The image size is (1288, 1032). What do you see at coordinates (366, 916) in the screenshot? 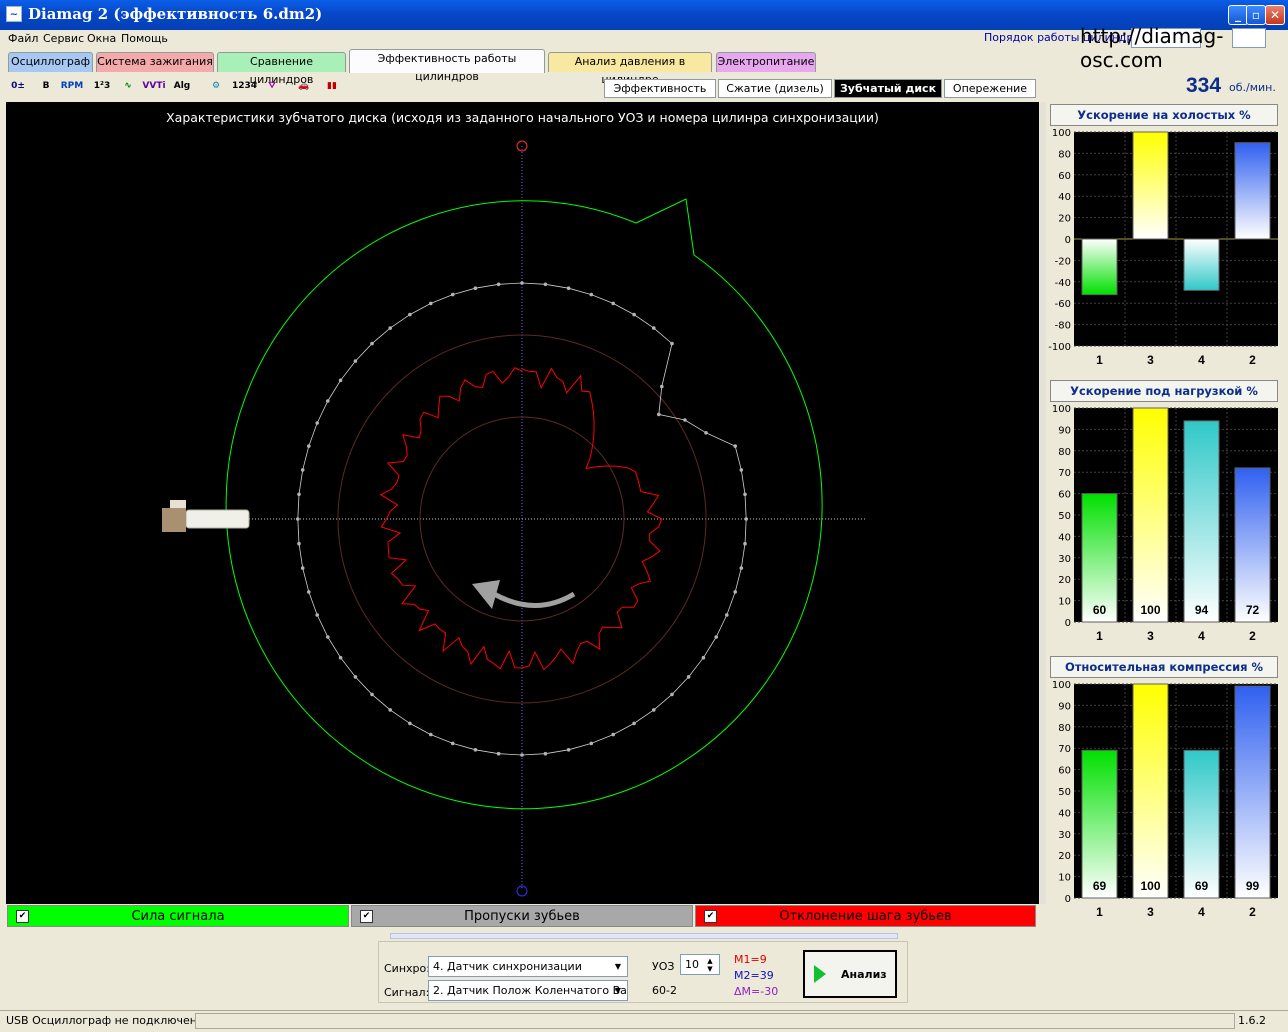
I see `tooth-gaps-checkbox: ✔` at bounding box center [366, 916].